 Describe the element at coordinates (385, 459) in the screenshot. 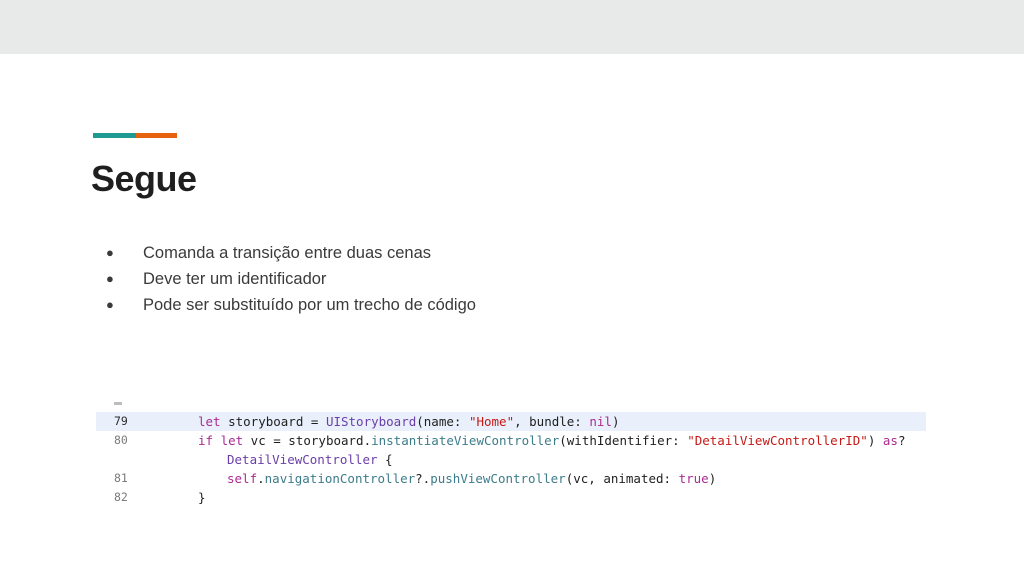

I see `code-token: {` at that location.